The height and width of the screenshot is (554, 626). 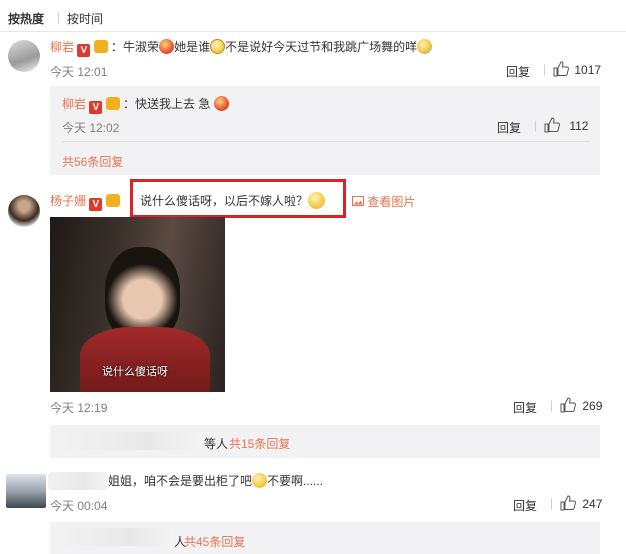 I want to click on blurred-username, so click(x=78, y=481).